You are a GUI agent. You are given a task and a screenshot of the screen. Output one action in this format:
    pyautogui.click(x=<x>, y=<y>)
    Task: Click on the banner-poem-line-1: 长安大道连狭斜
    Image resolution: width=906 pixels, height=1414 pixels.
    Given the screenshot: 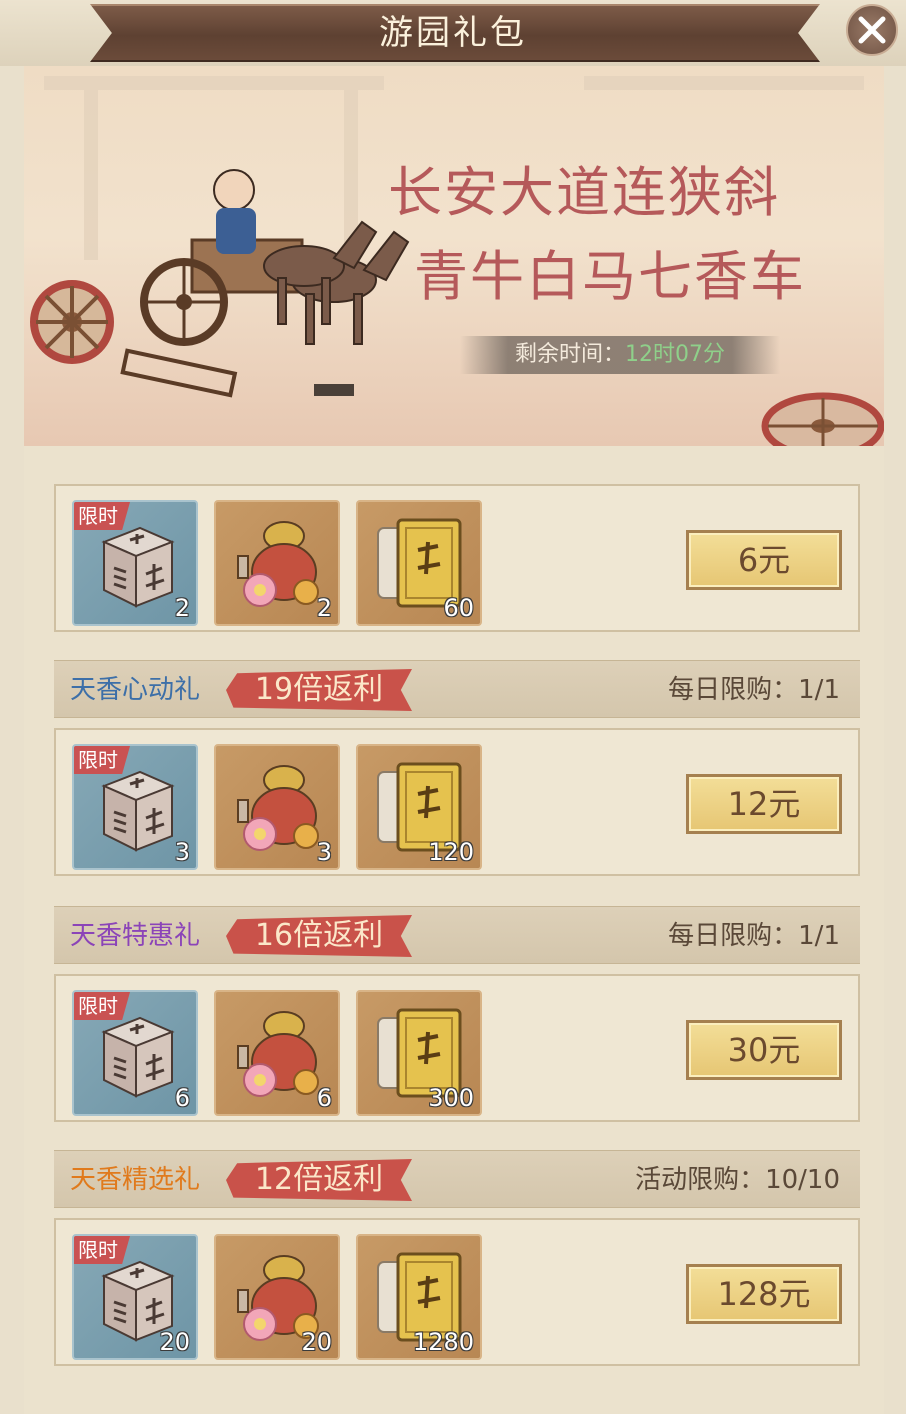 What is the action you would take?
    pyautogui.click(x=584, y=192)
    